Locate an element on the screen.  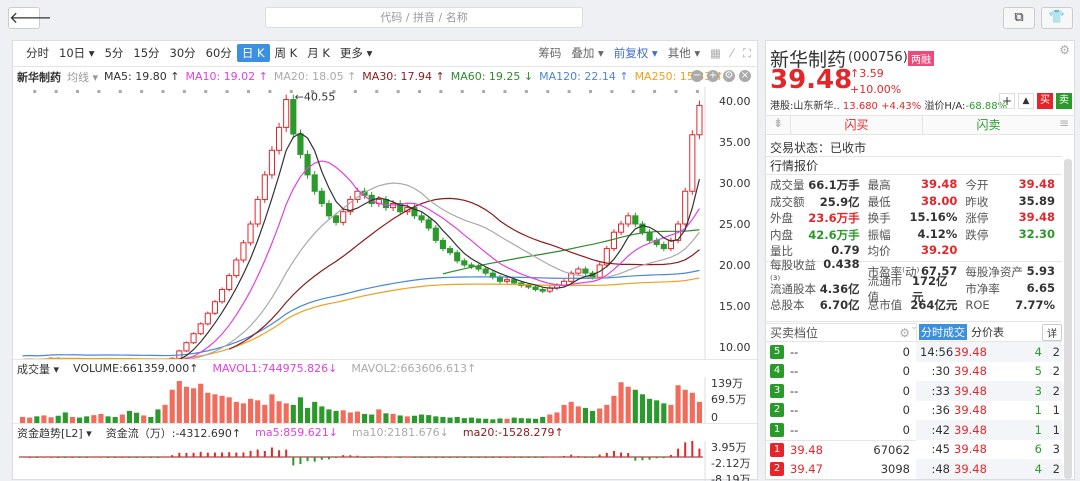
hk-label: 港股:山东新华.. is located at coordinates (805, 106).